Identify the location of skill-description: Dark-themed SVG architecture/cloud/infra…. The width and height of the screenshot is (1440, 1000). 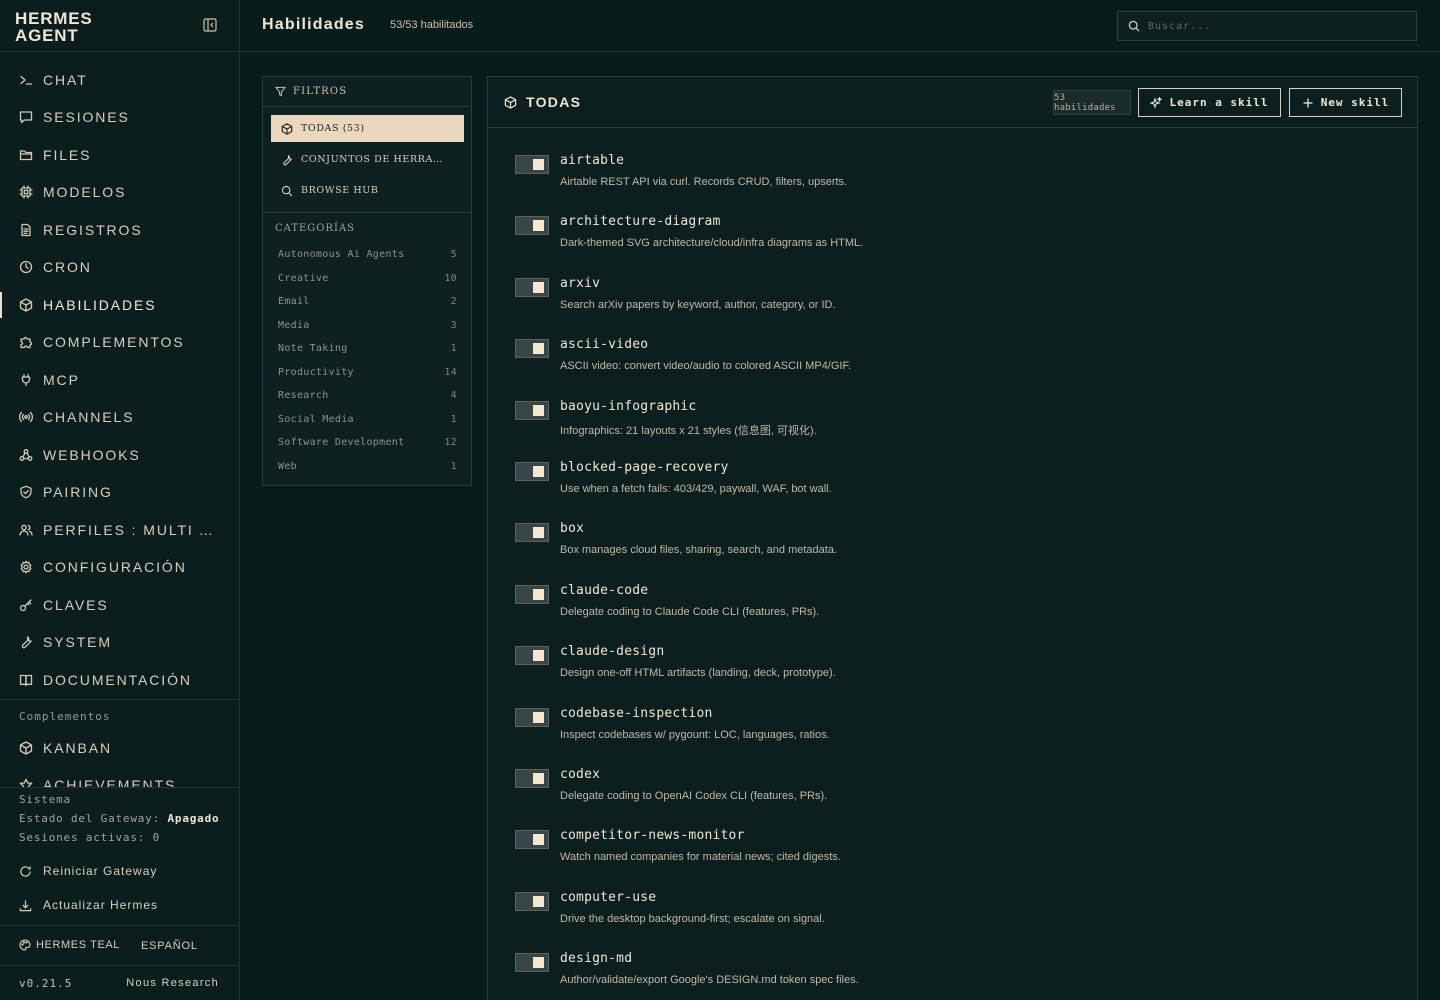
(712, 243).